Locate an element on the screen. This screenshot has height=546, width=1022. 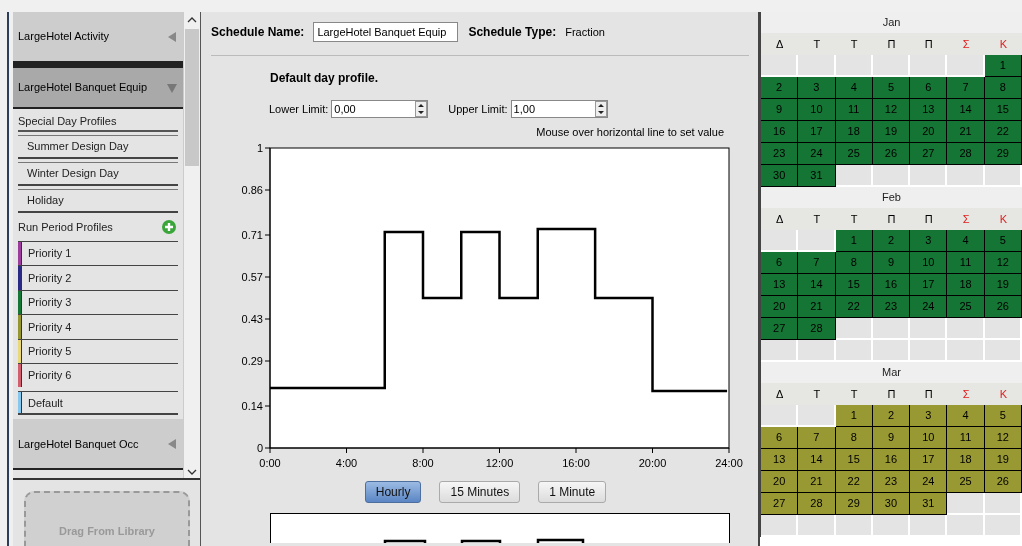
profile-item: Priority 1 is located at coordinates (98, 253).